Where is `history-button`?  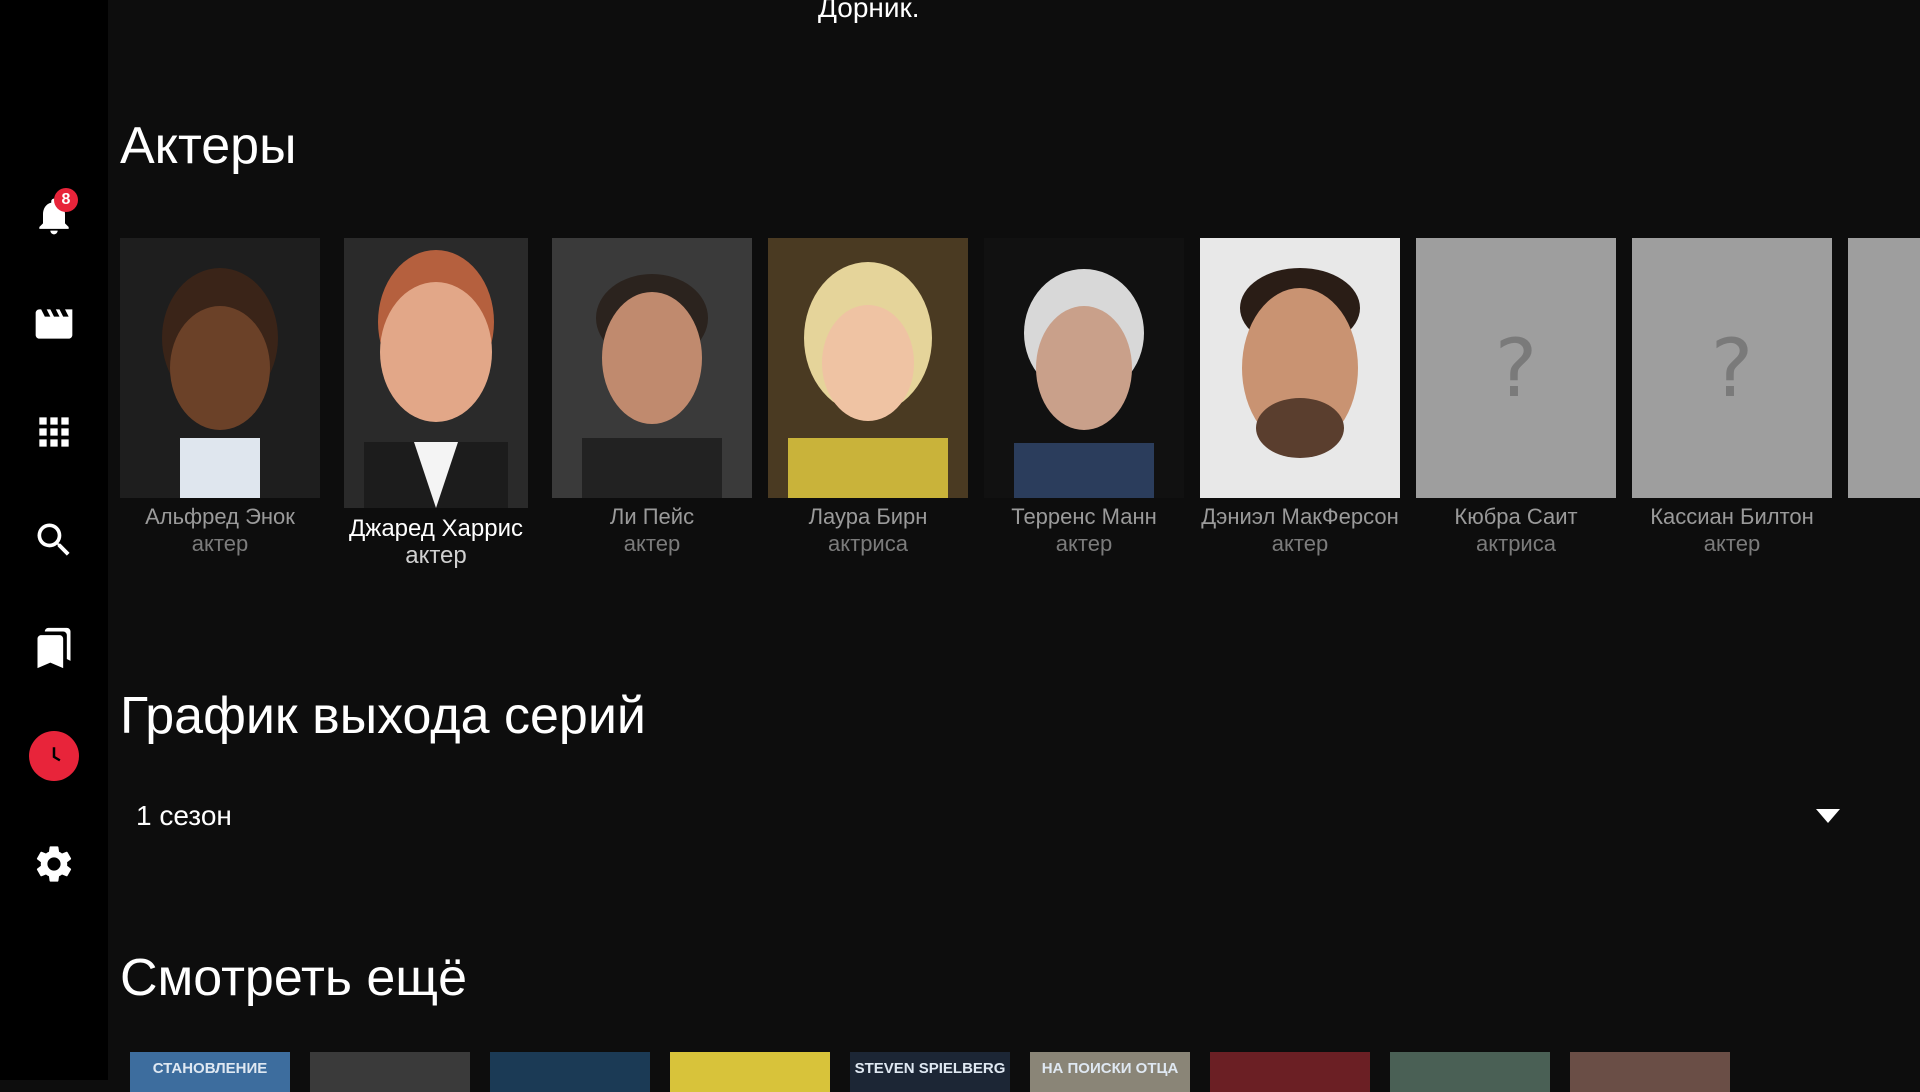 history-button is located at coordinates (54, 756).